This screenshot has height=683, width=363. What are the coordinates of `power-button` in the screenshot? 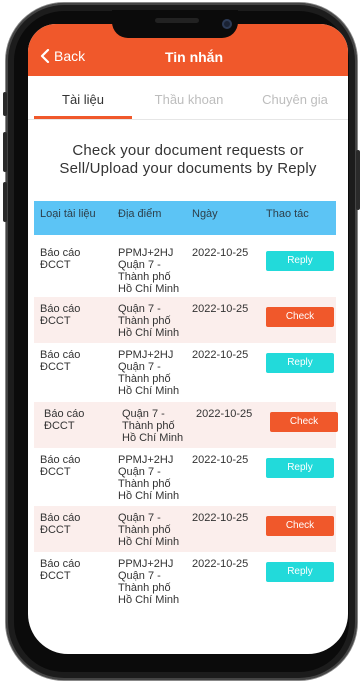 It's located at (358, 180).